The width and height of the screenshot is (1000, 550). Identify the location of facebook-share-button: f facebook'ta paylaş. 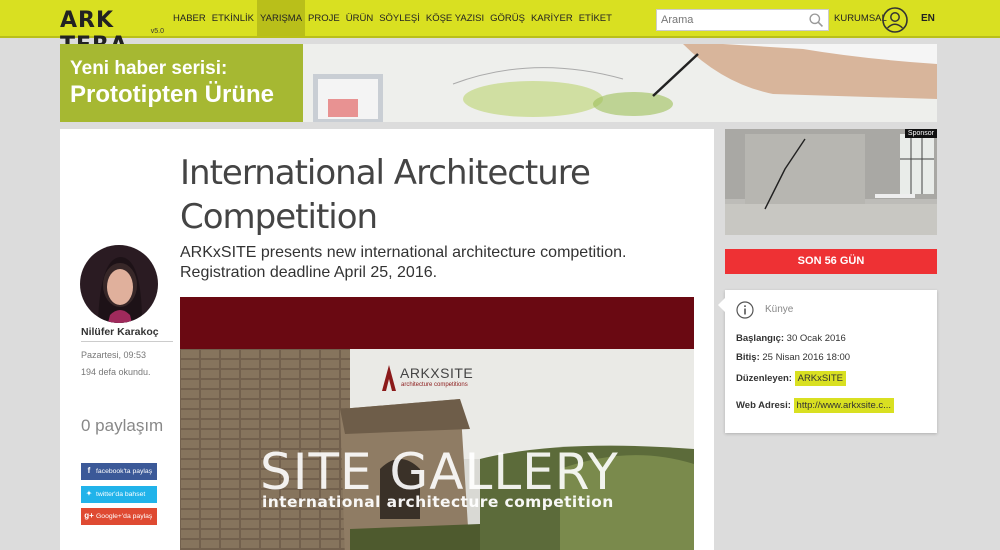
(119, 471).